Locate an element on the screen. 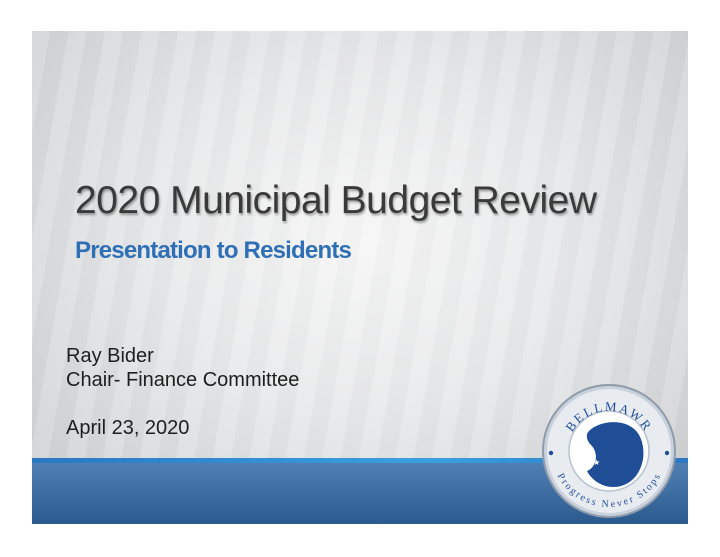  municipal-seal-icon: ★ BELLMAWR Progress Never Stops is located at coordinates (609, 451).